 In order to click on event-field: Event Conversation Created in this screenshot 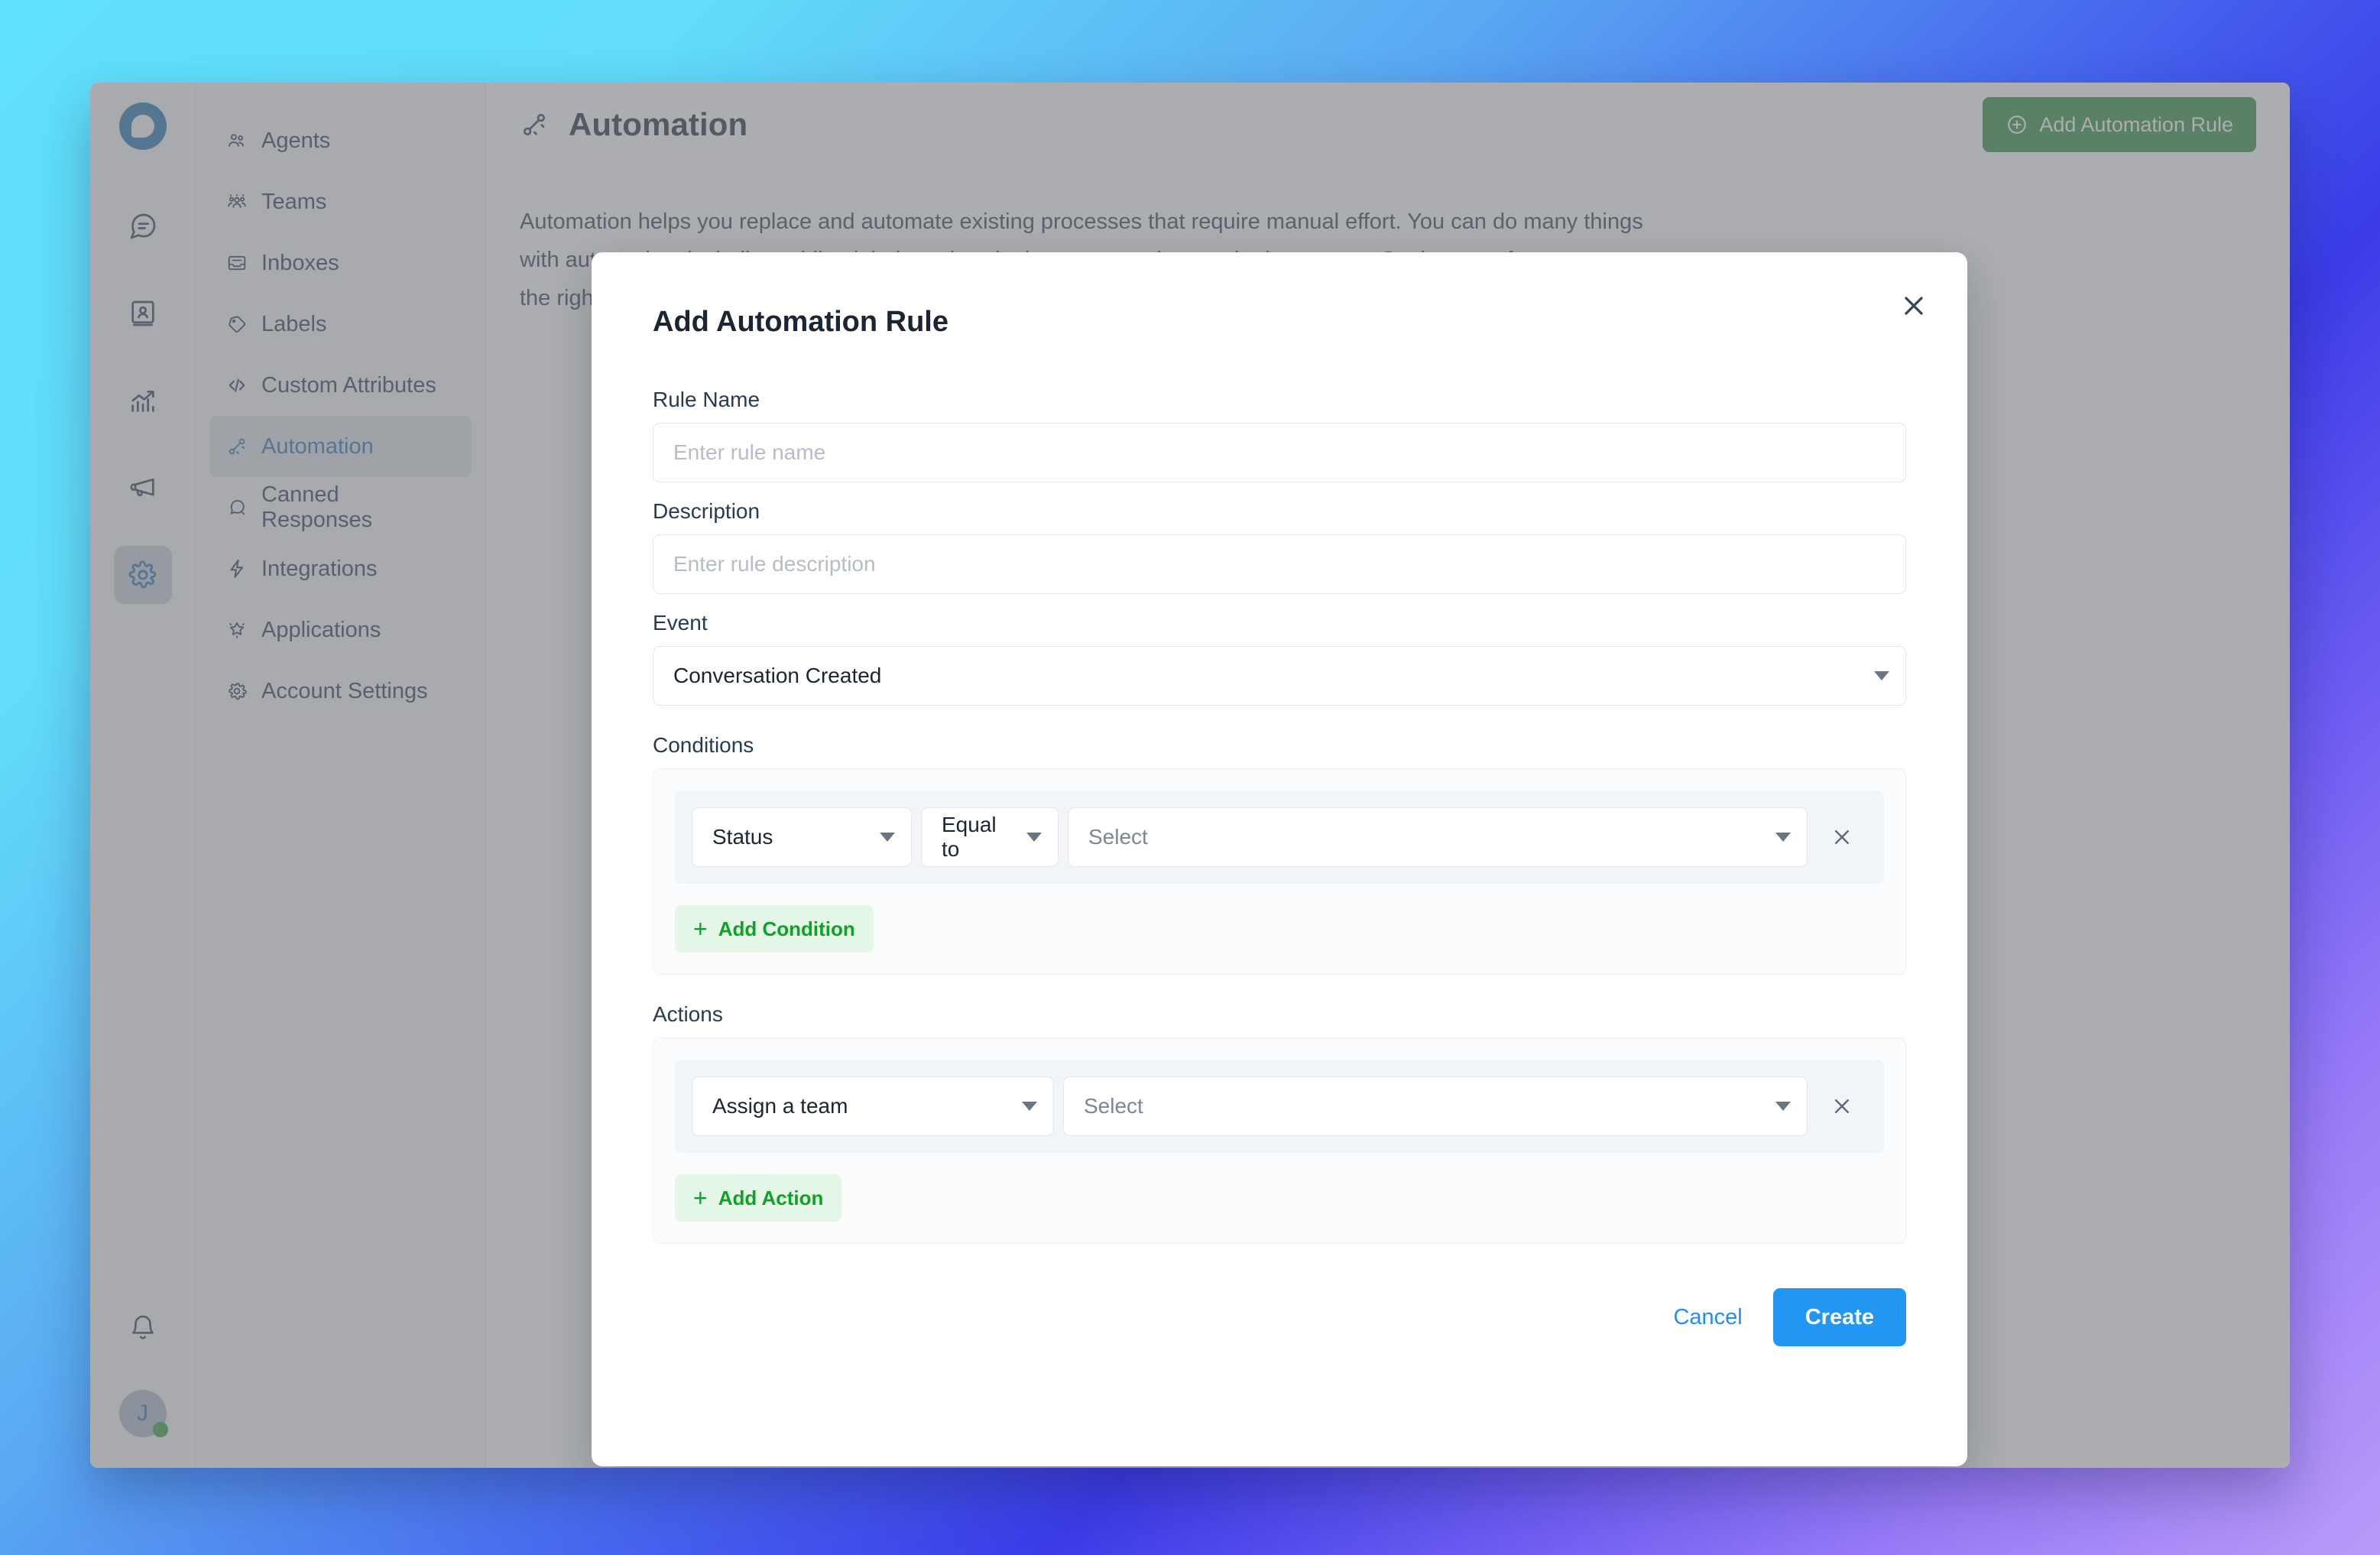, I will do `click(1279, 659)`.